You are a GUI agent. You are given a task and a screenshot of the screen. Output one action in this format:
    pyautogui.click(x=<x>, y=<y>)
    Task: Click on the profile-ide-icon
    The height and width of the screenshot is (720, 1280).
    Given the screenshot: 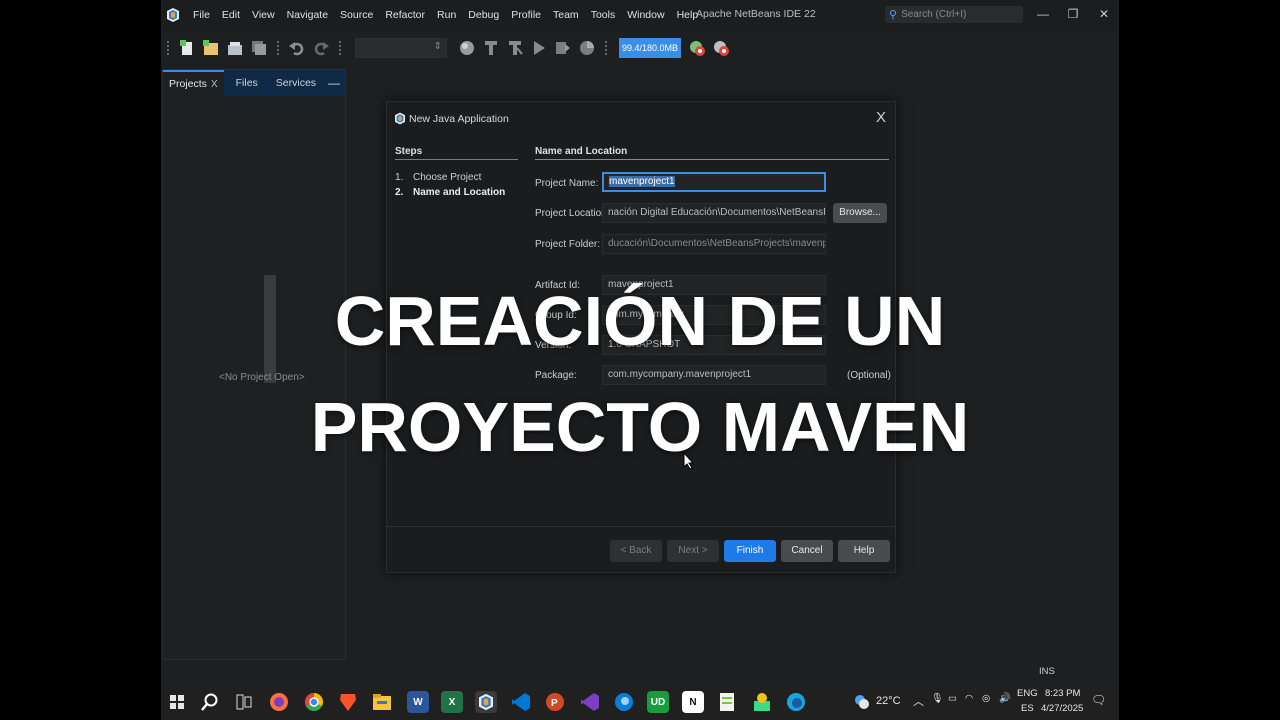 What is the action you would take?
    pyautogui.click(x=721, y=48)
    